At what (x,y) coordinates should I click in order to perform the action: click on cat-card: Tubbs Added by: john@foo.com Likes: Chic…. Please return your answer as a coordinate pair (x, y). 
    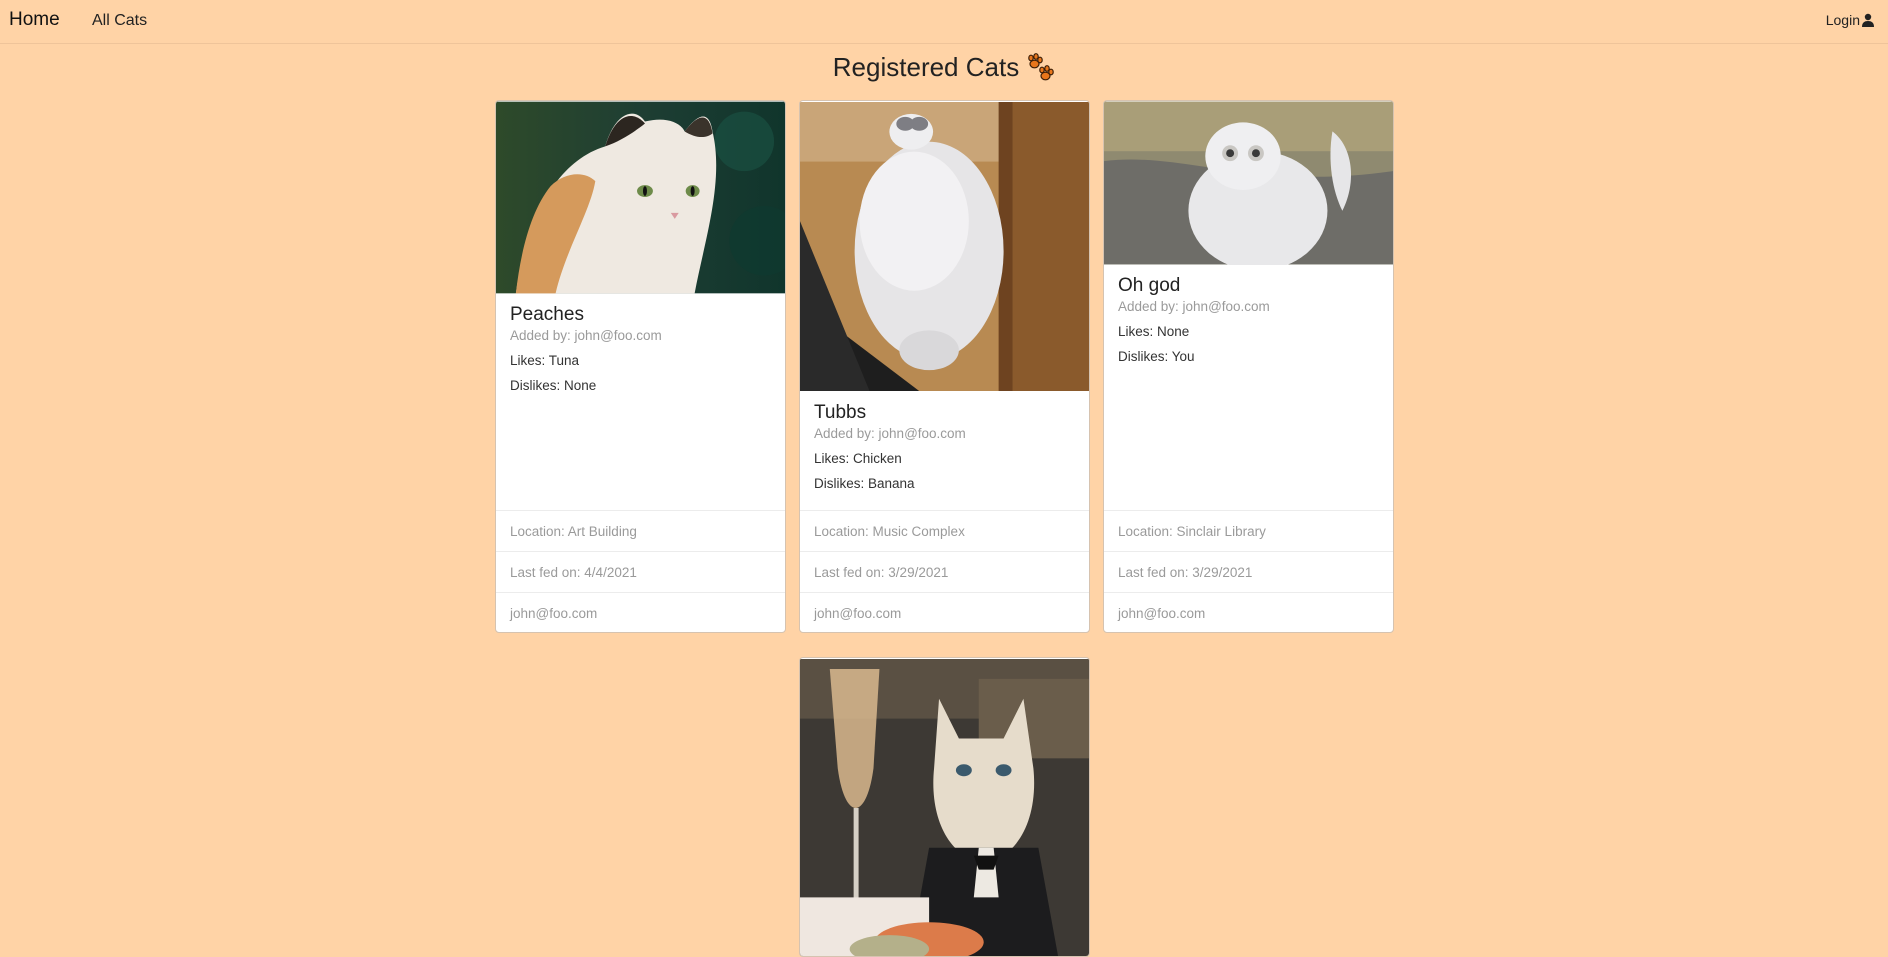
    Looking at the image, I should click on (944, 366).